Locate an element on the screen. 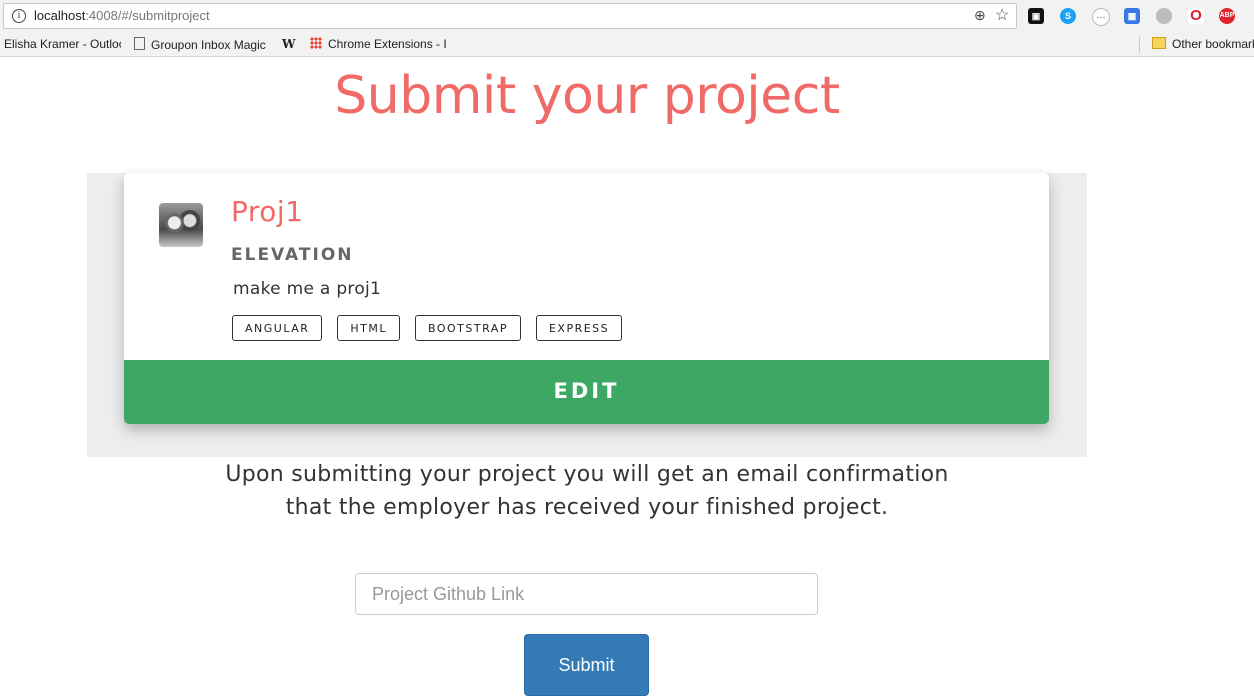  skype-extension-icon: S is located at coordinates (1068, 16).